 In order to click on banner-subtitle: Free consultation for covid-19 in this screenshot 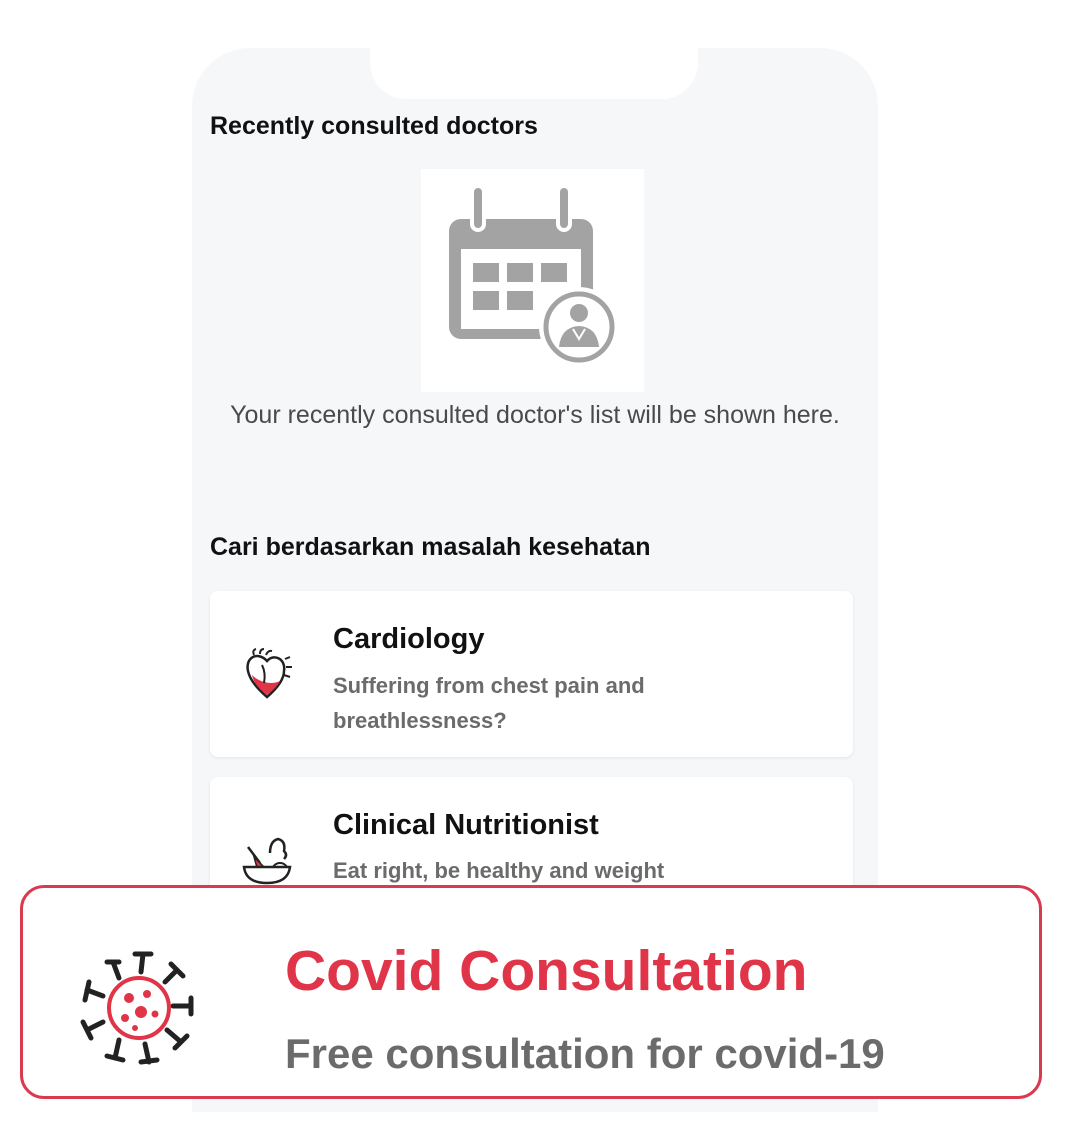, I will do `click(585, 1053)`.